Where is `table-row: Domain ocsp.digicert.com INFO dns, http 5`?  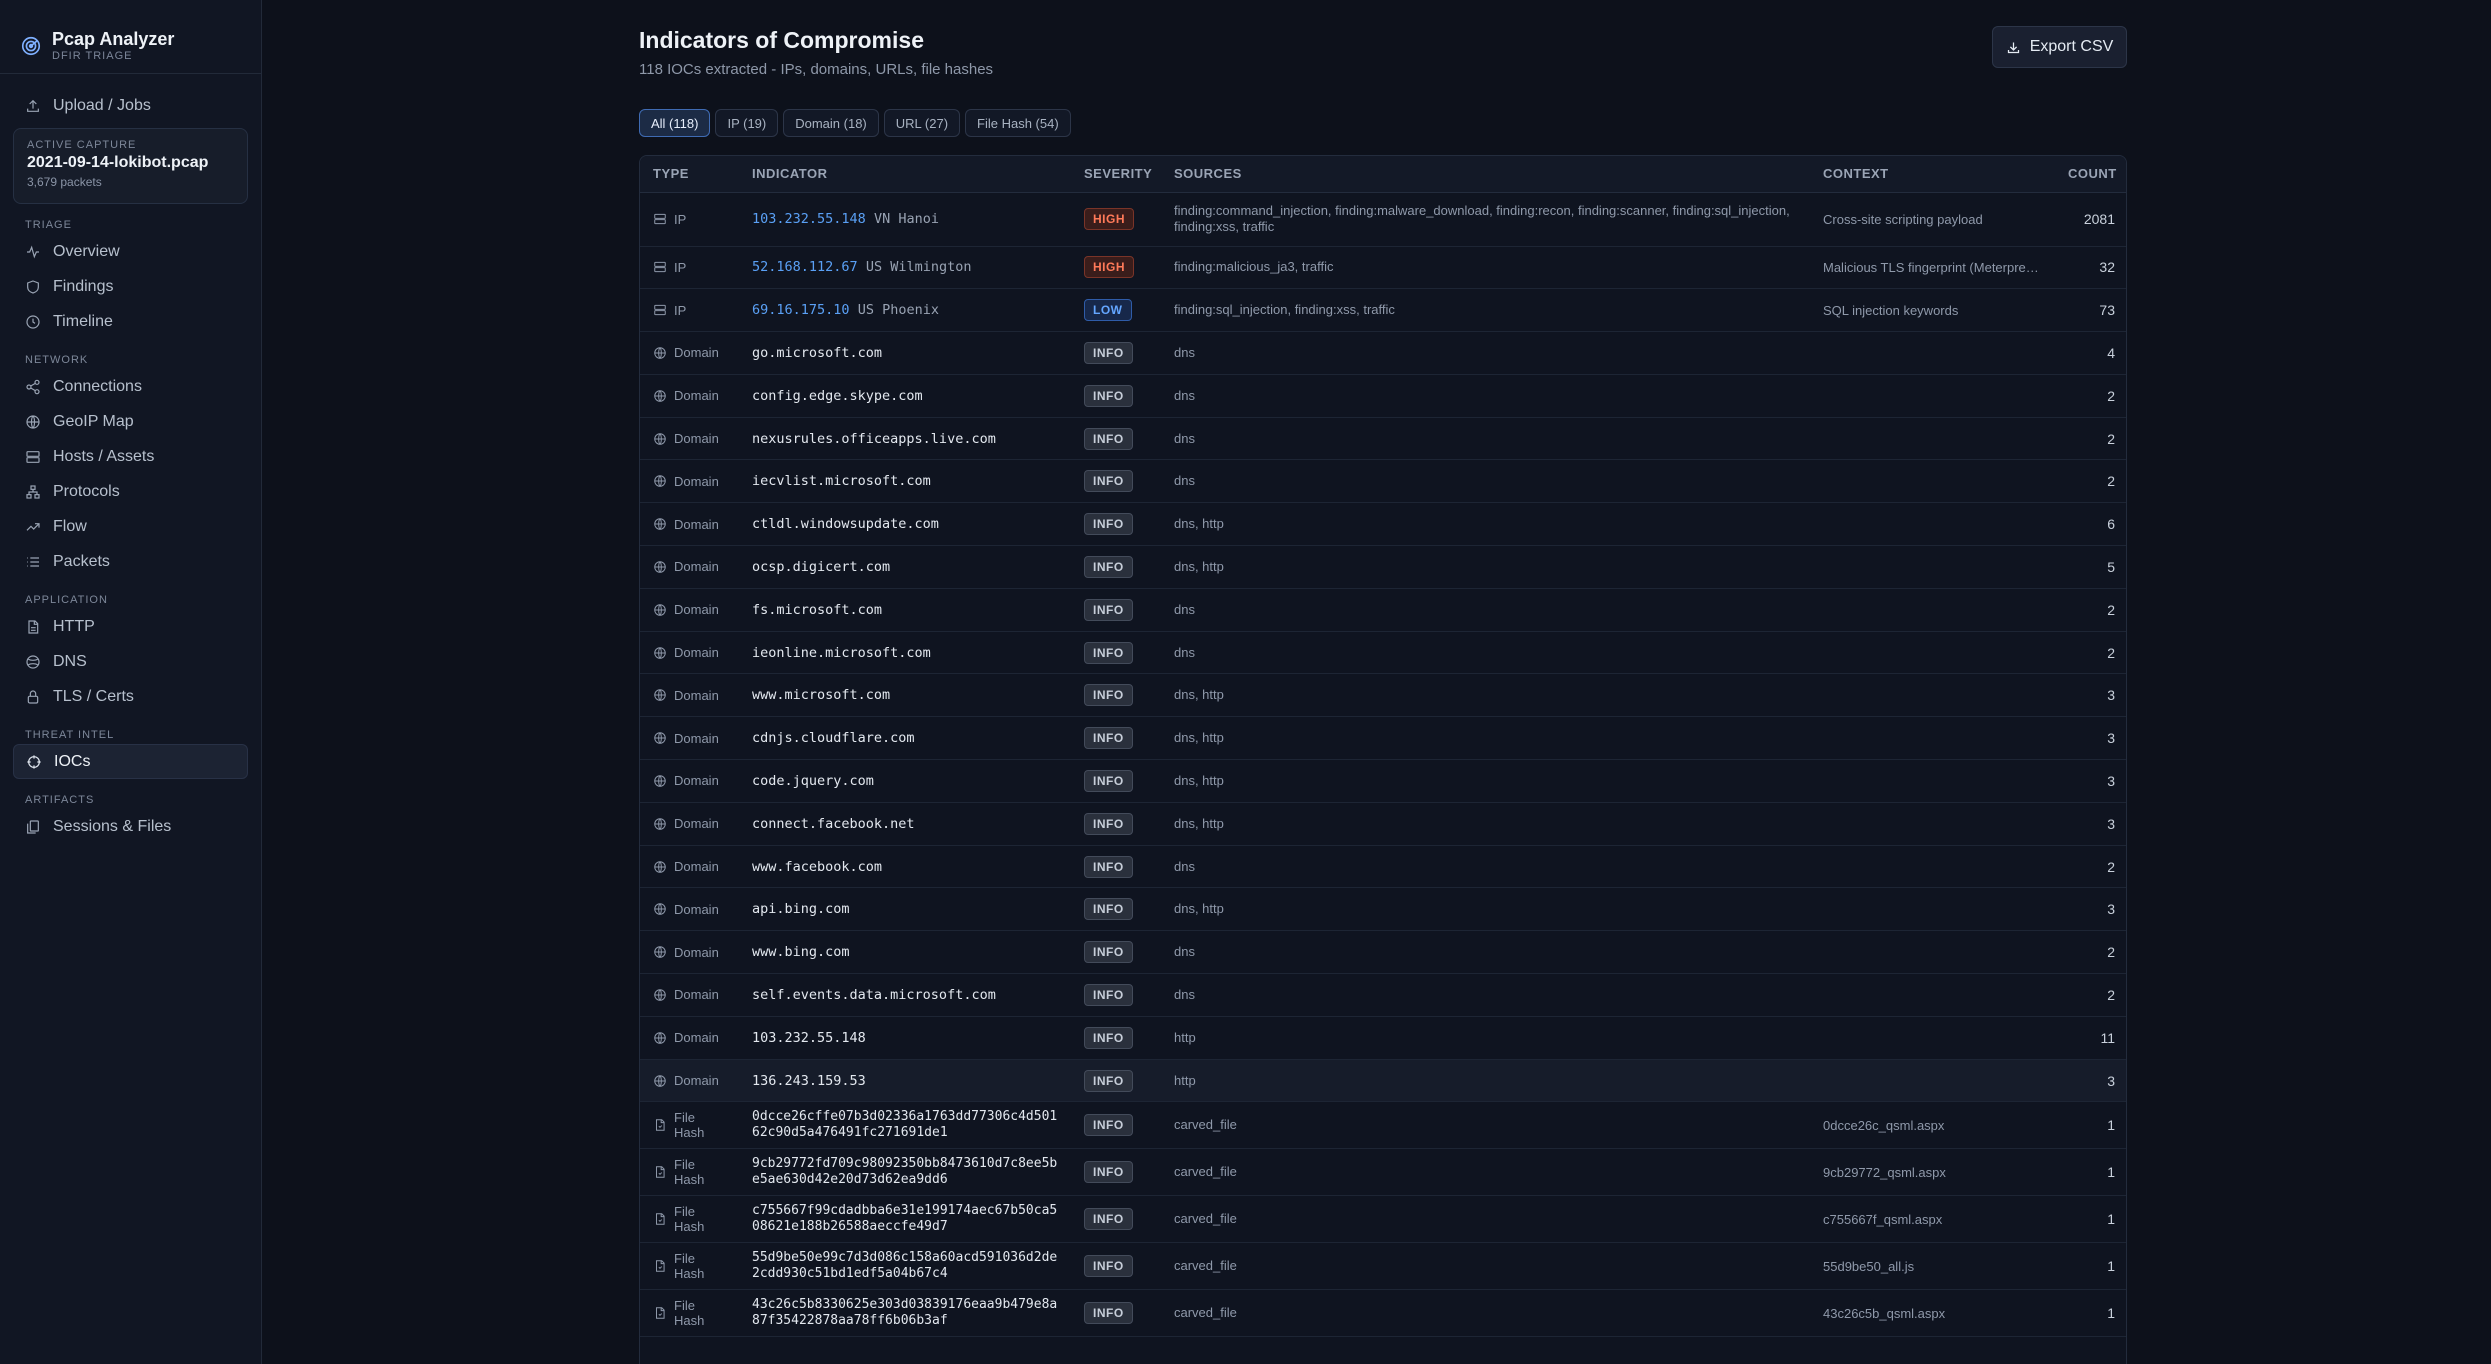 table-row: Domain ocsp.digicert.com INFO dns, http 5 is located at coordinates (1383, 567).